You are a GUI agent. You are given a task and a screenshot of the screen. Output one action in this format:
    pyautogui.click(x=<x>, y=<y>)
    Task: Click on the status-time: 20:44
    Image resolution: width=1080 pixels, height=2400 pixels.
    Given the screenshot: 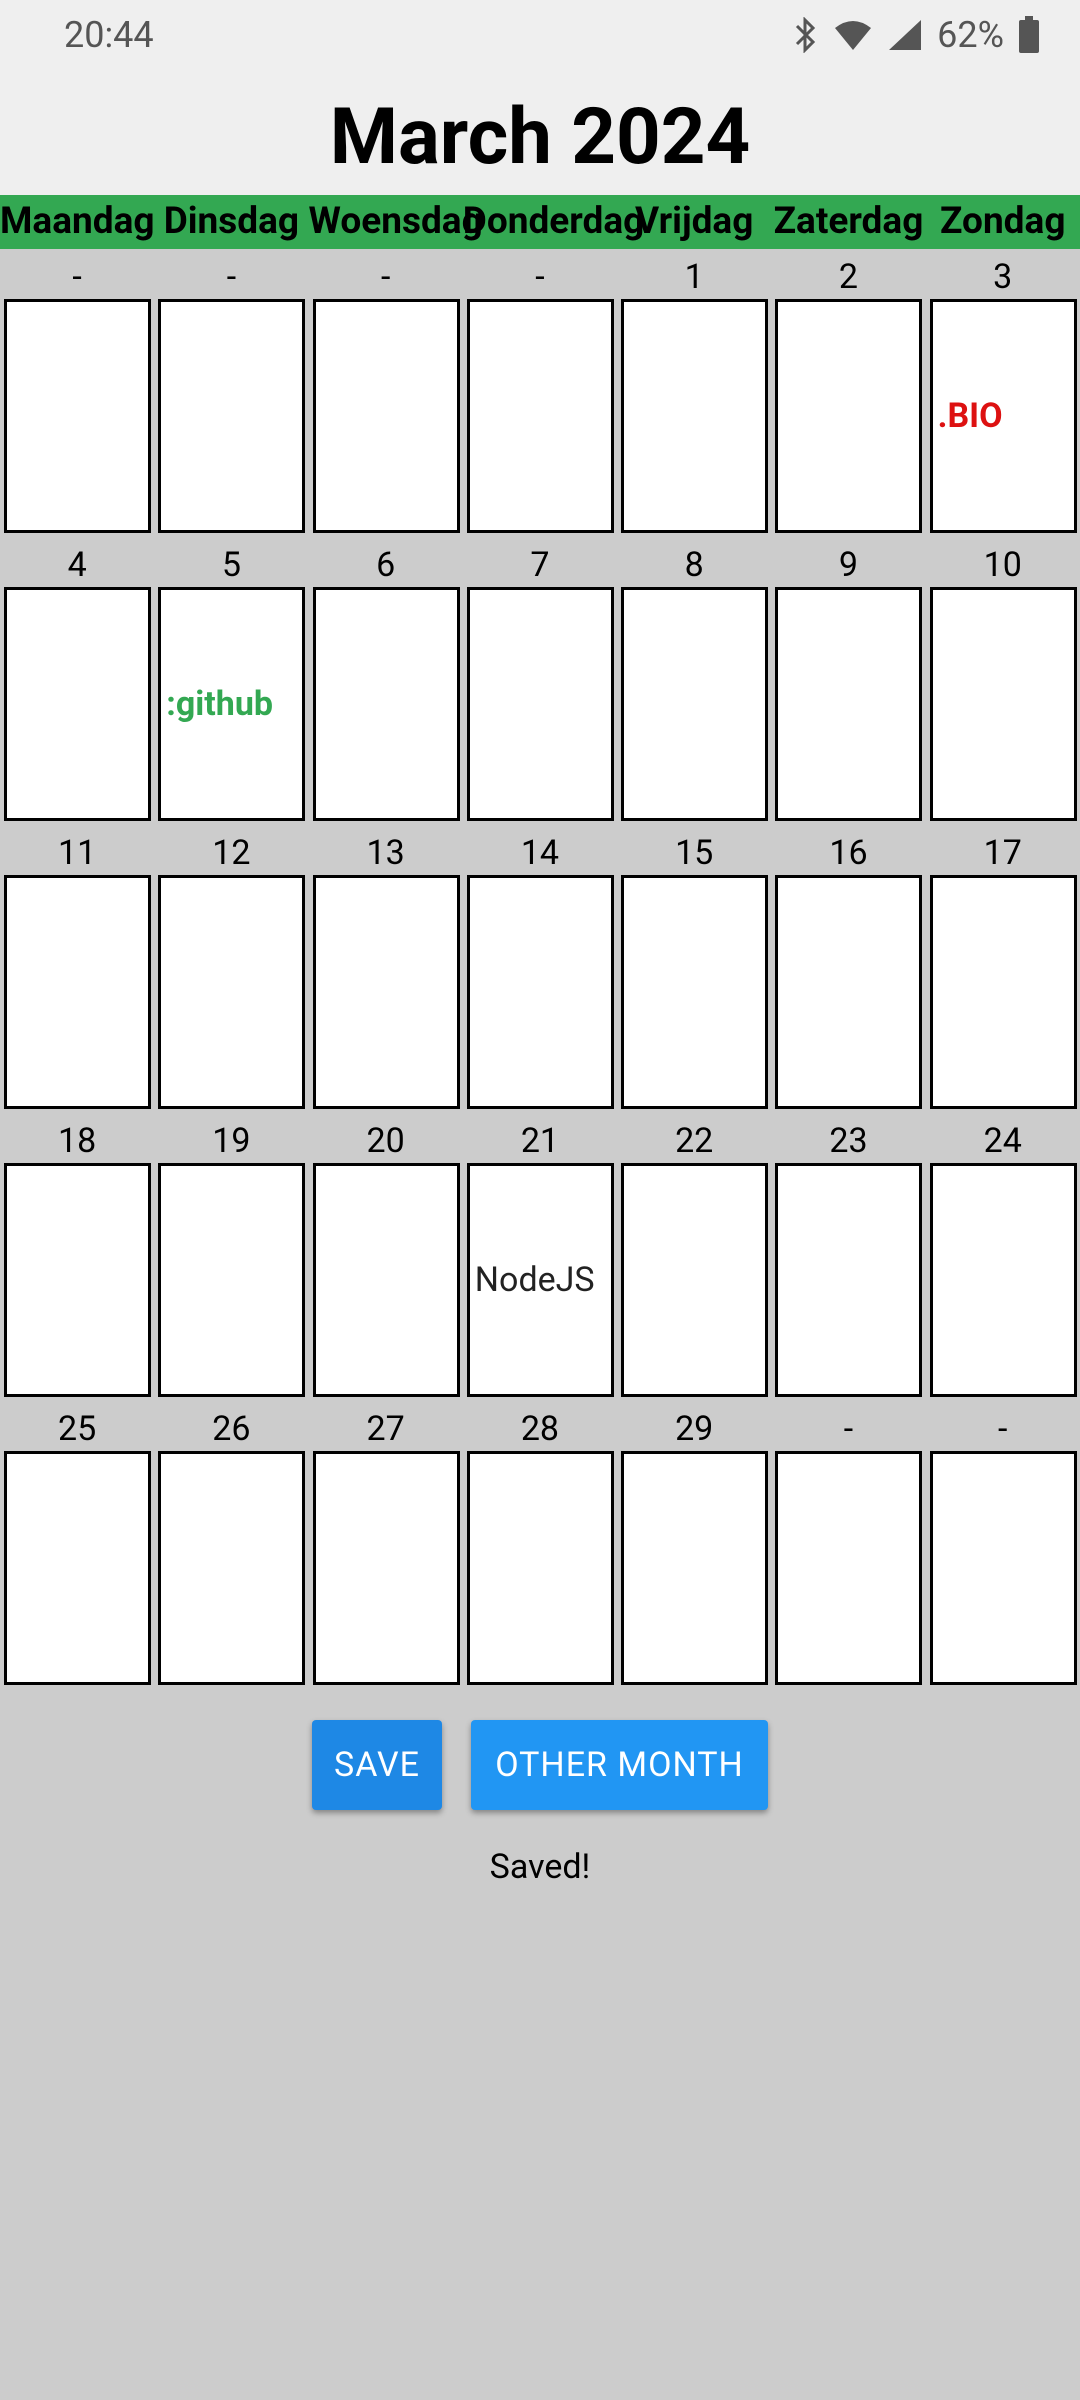 What is the action you would take?
    pyautogui.click(x=109, y=35)
    